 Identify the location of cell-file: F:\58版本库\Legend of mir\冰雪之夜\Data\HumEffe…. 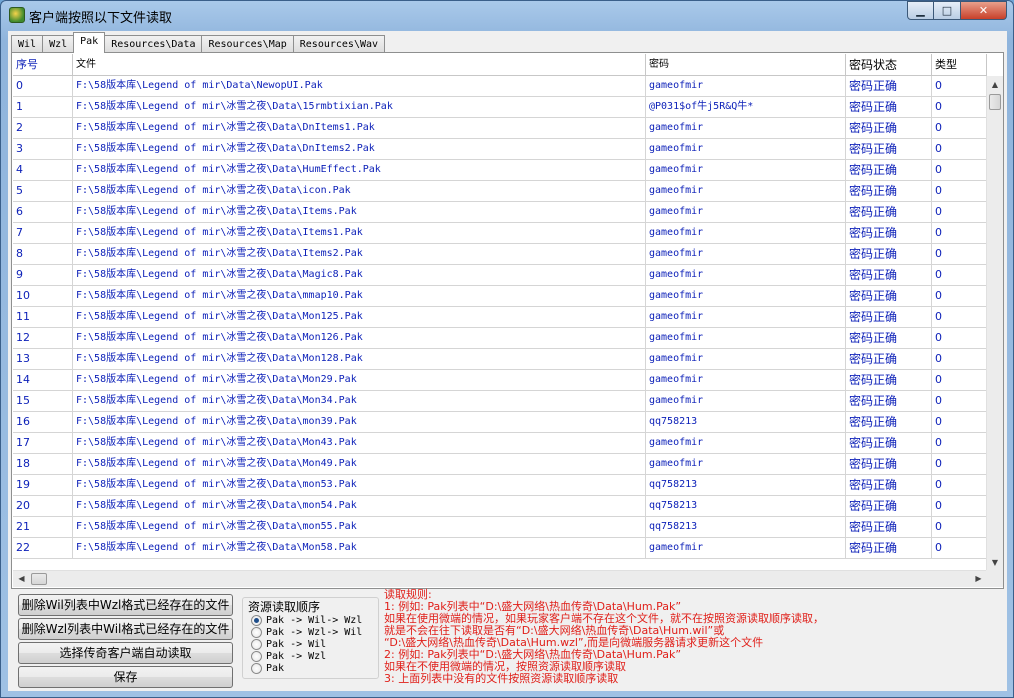
(359, 170).